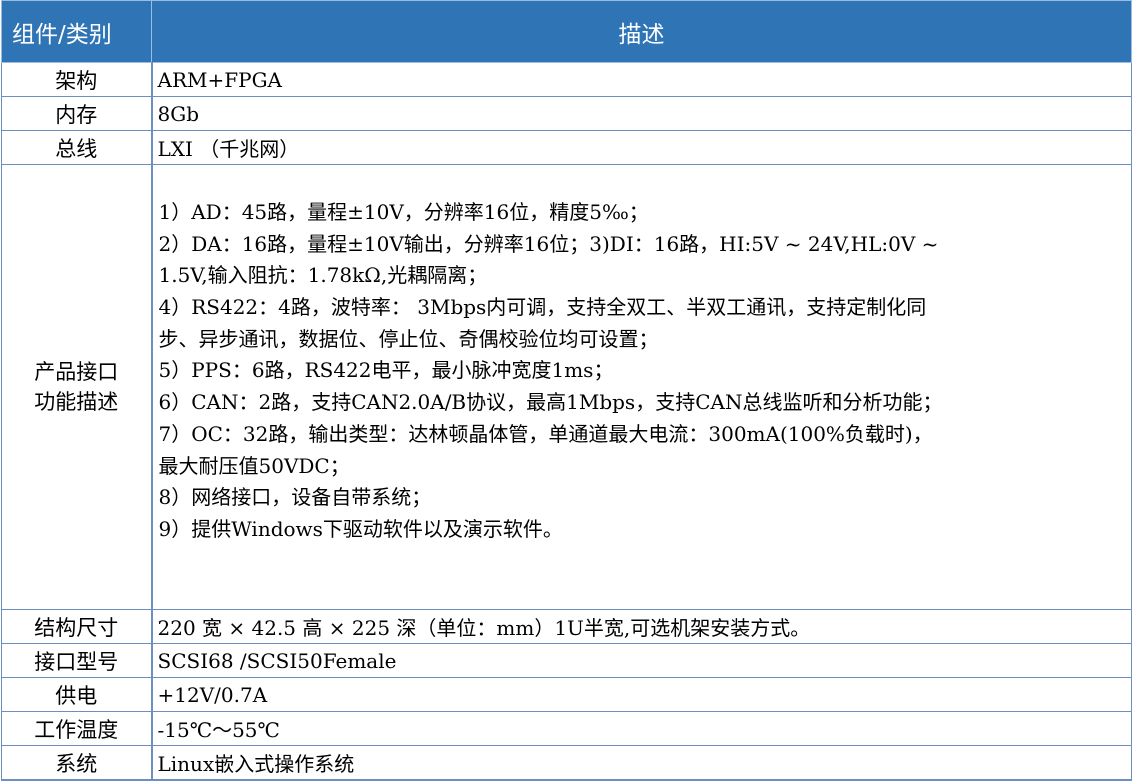 This screenshot has height=781, width=1133. Describe the element at coordinates (76, 402) in the screenshot. I see `features-label-line2: 功能描述` at that location.